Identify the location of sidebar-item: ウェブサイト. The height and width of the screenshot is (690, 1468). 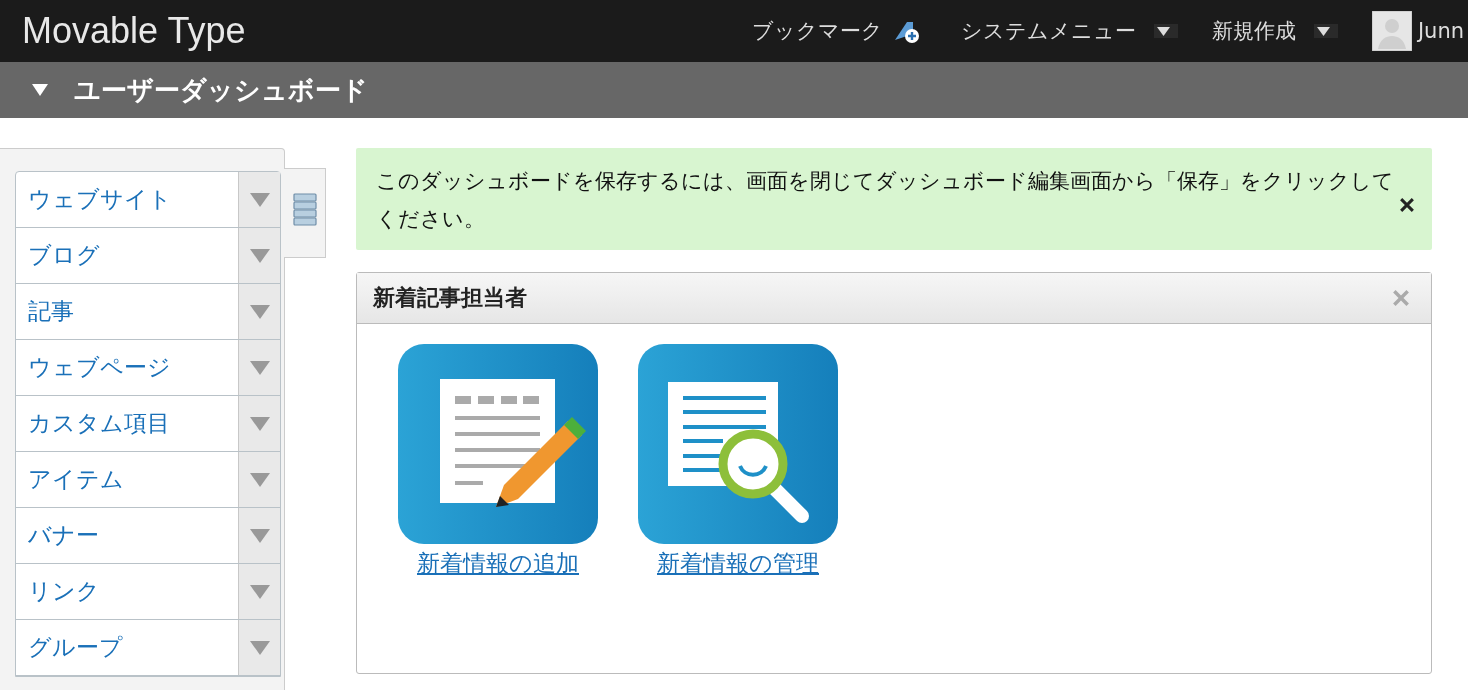
(127, 199).